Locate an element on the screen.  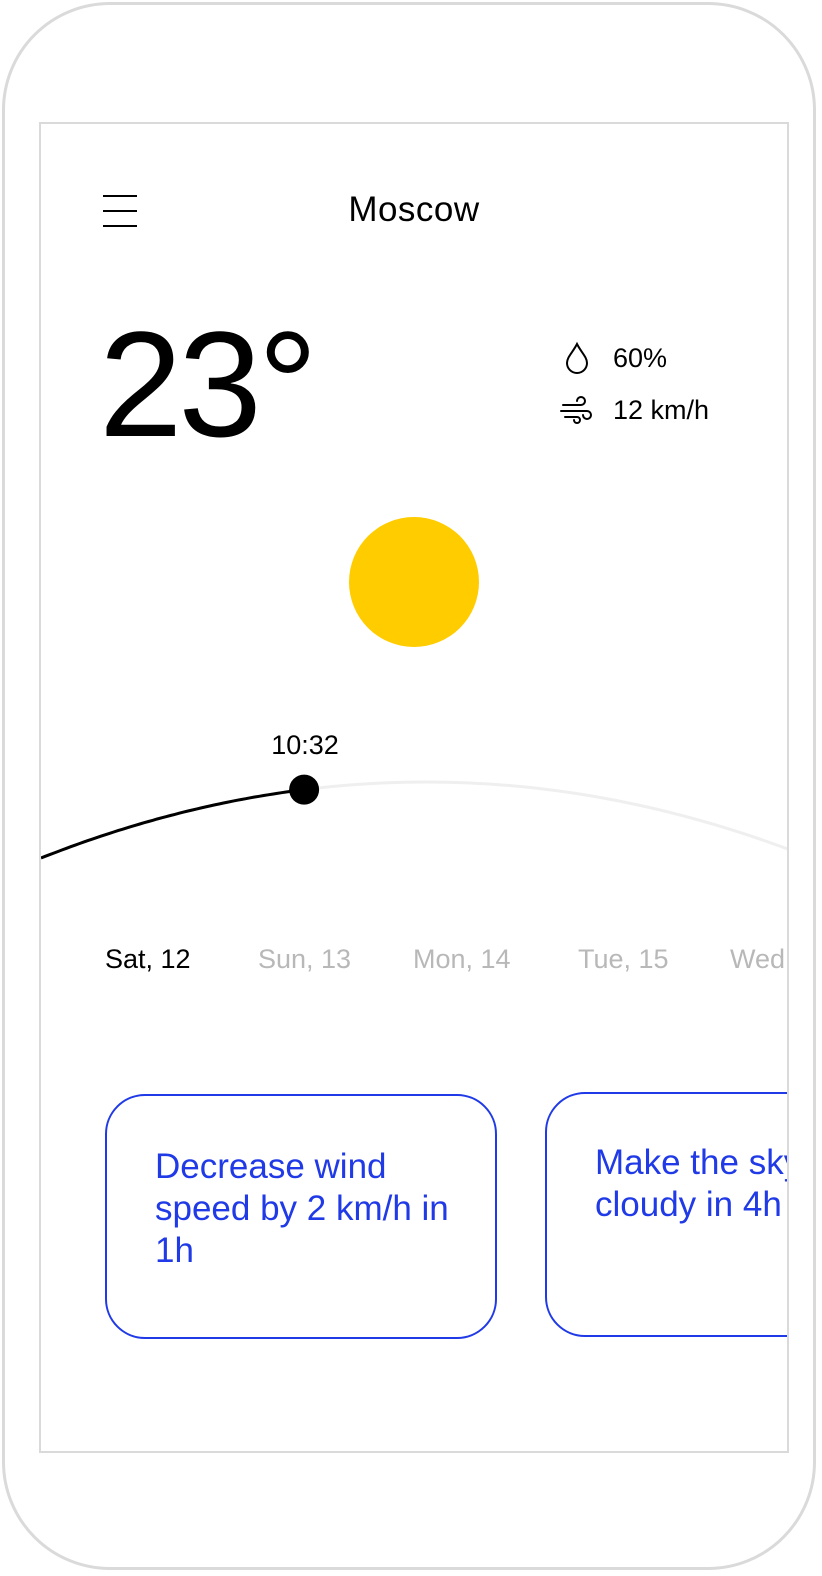
wind-stat: 12 km/h is located at coordinates (634, 410).